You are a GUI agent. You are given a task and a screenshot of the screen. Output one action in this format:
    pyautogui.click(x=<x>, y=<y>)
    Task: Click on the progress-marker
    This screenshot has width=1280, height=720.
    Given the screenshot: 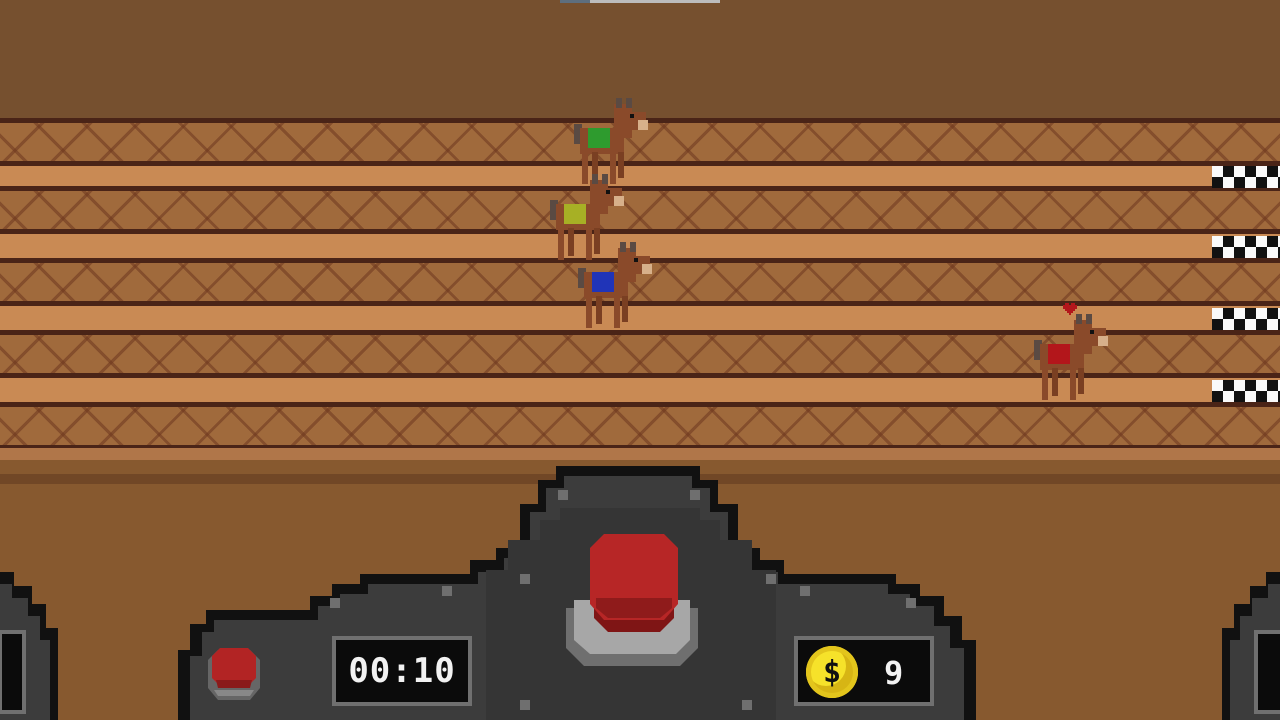 What is the action you would take?
    pyautogui.click(x=640, y=1)
    